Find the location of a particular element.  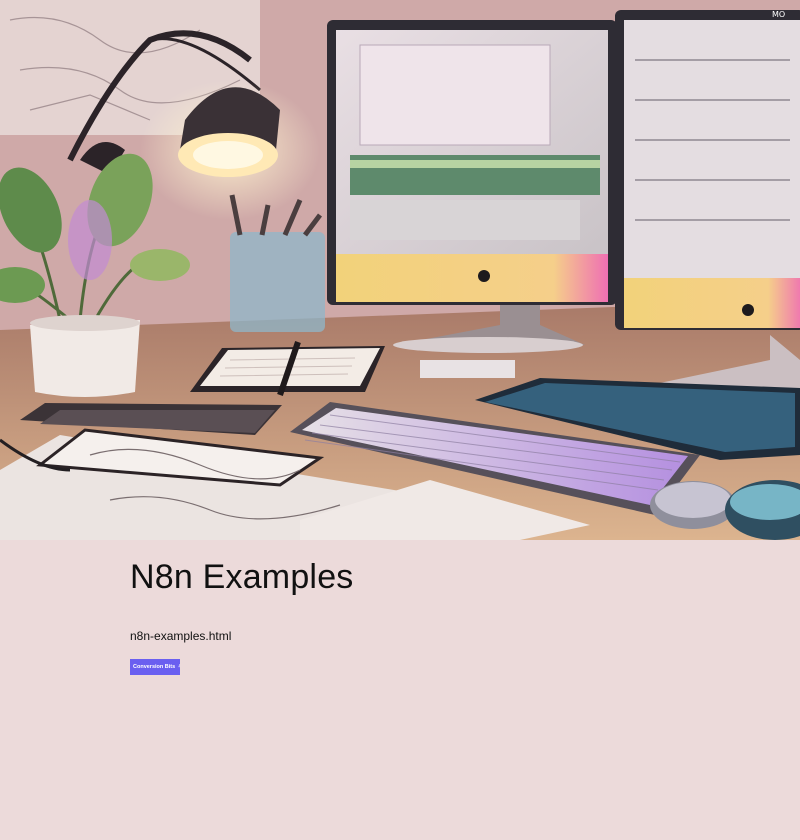

badge-label: Conversion Bits is located at coordinates (154, 667).